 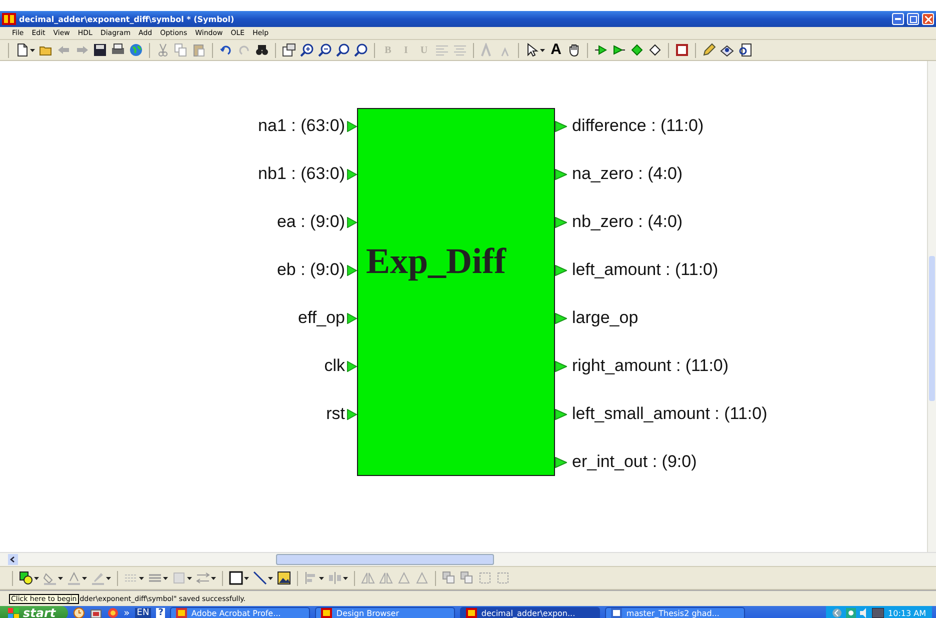 I want to click on network-icon, so click(x=851, y=613).